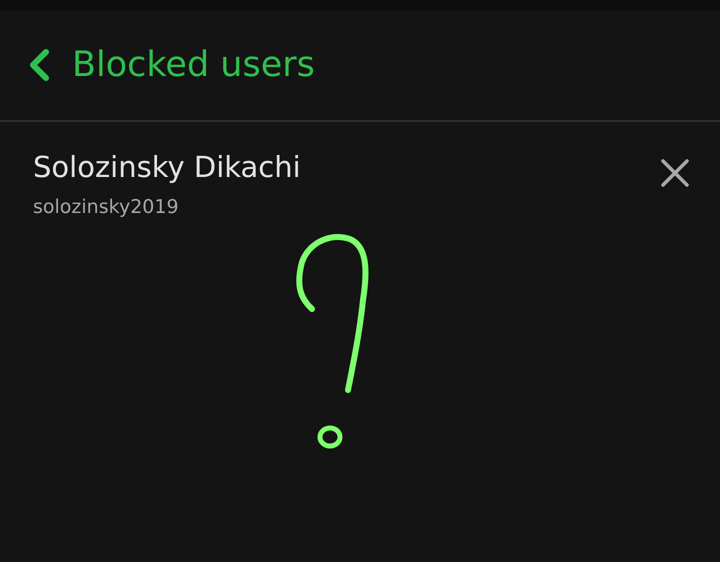 This screenshot has width=720, height=562. Describe the element at coordinates (106, 207) in the screenshot. I see `username: solozinsky2019` at that location.